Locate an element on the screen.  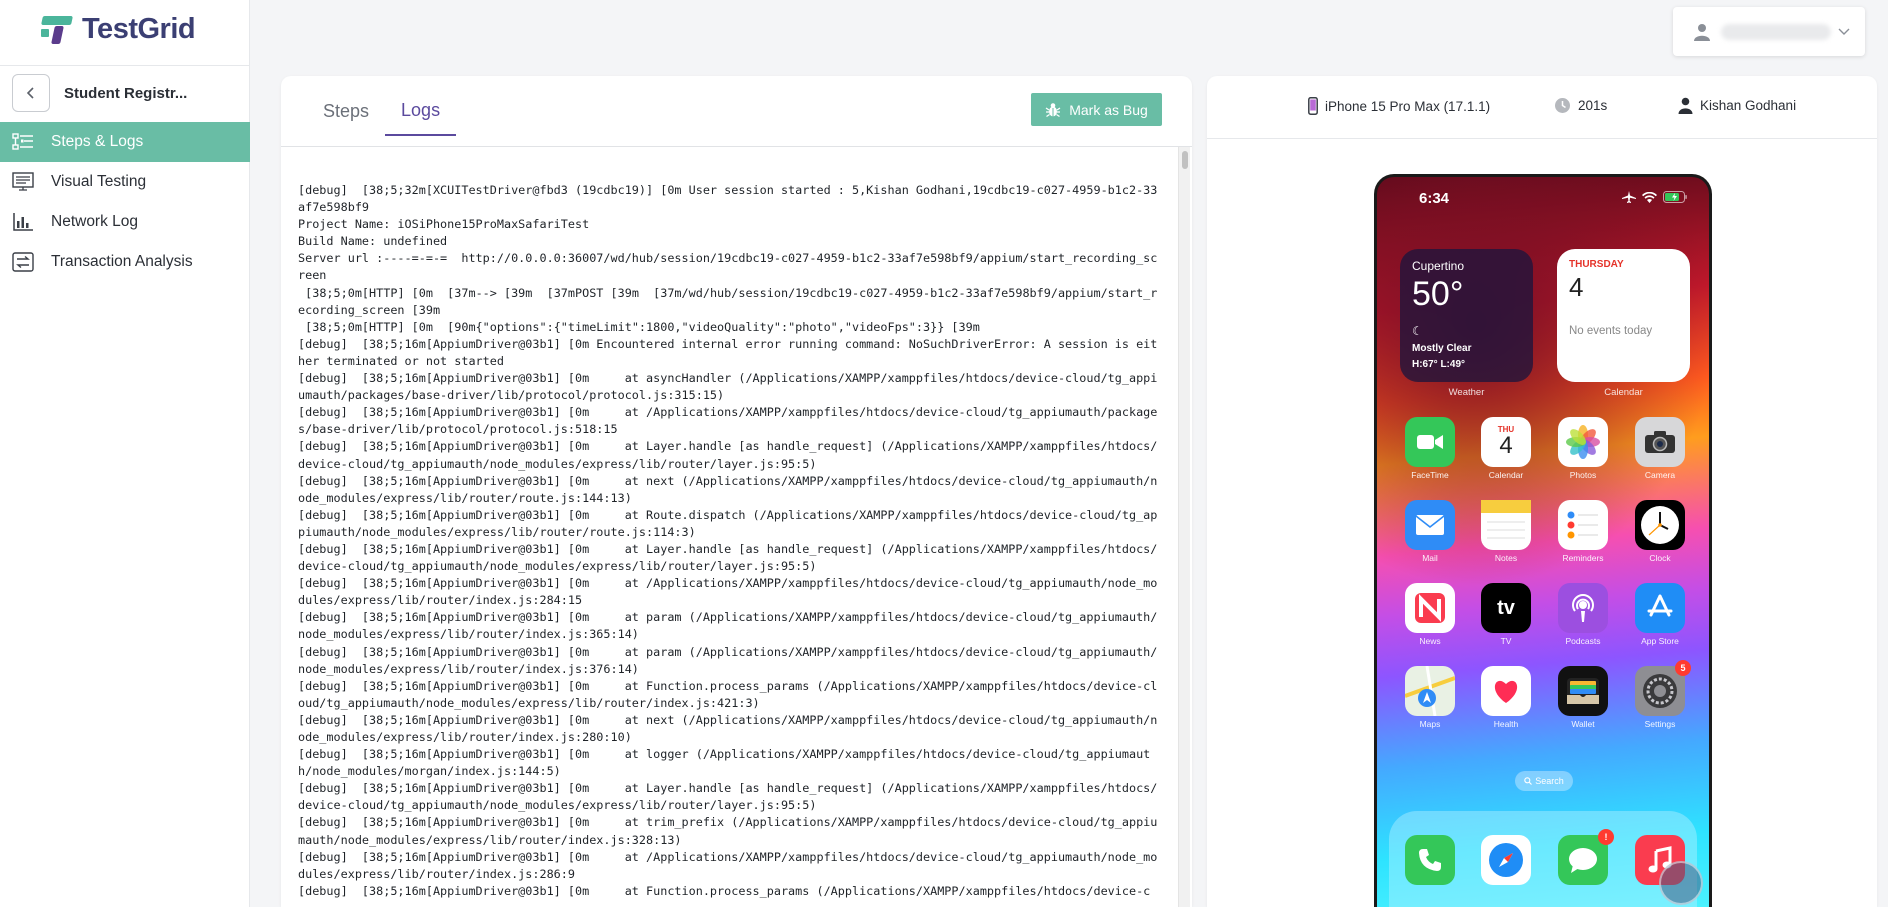
app-app-store is located at coordinates (1660, 608).